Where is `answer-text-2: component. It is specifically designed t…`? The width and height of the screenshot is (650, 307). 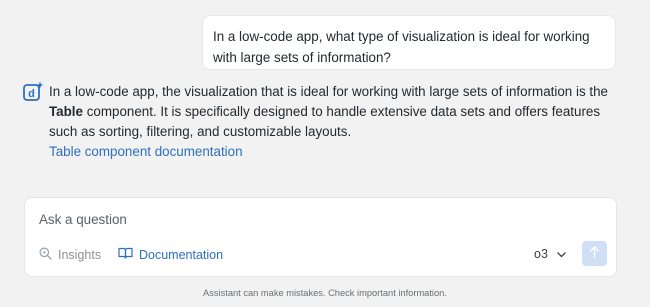
answer-text-2: component. It is specifically designed t… is located at coordinates (325, 121).